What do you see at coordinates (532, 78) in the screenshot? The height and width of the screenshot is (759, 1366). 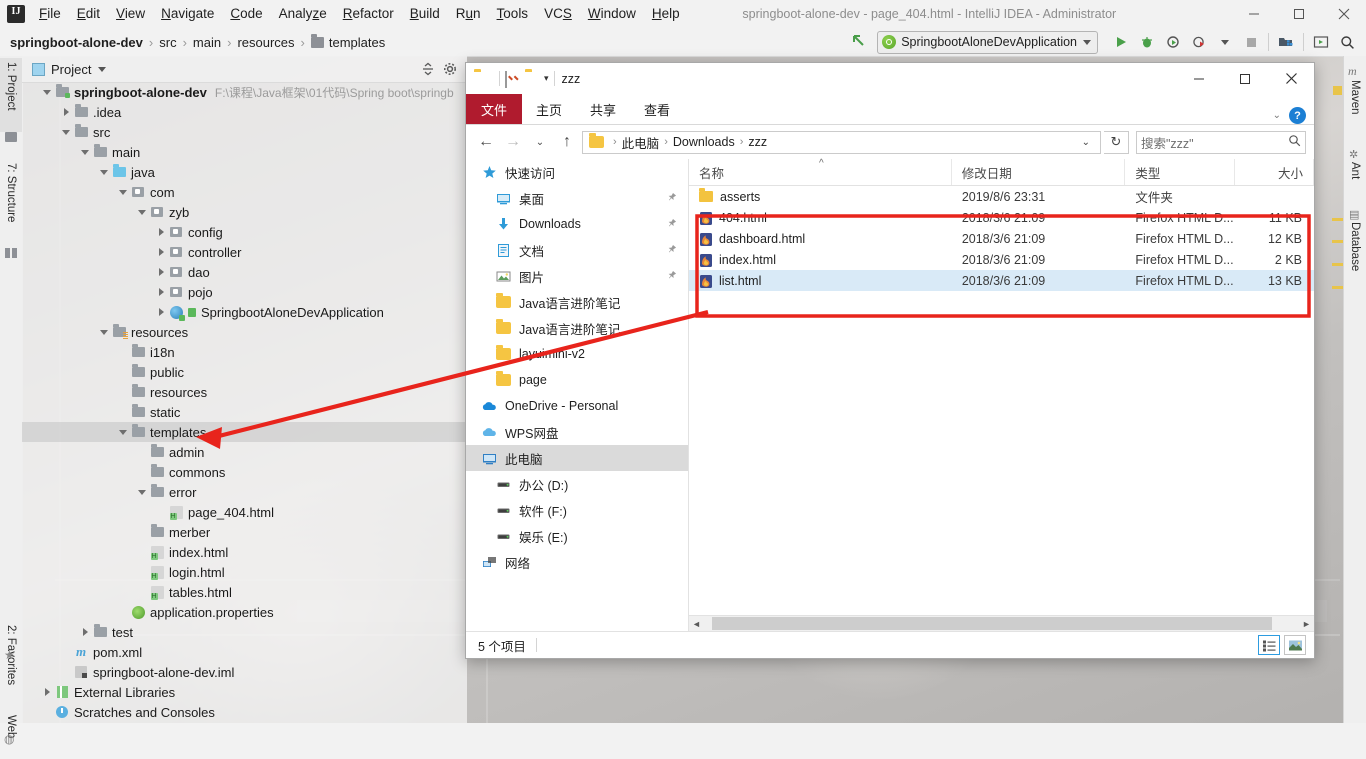 I see `new-folder-icon` at bounding box center [532, 78].